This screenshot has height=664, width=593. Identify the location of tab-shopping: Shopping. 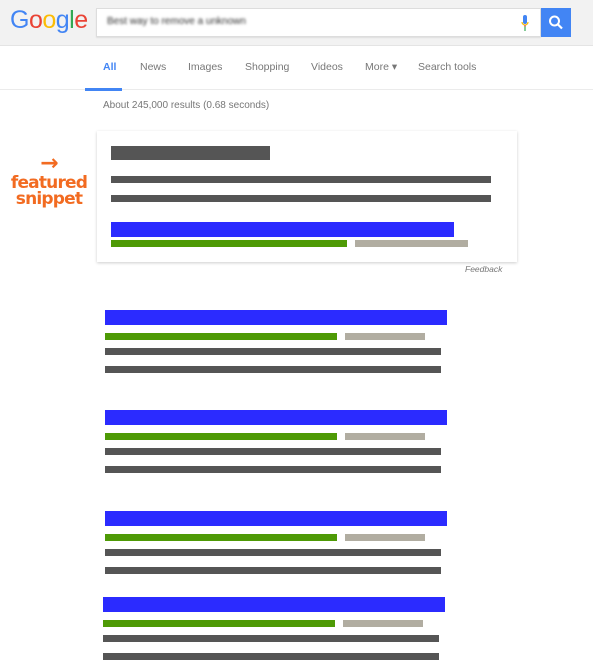
(267, 67).